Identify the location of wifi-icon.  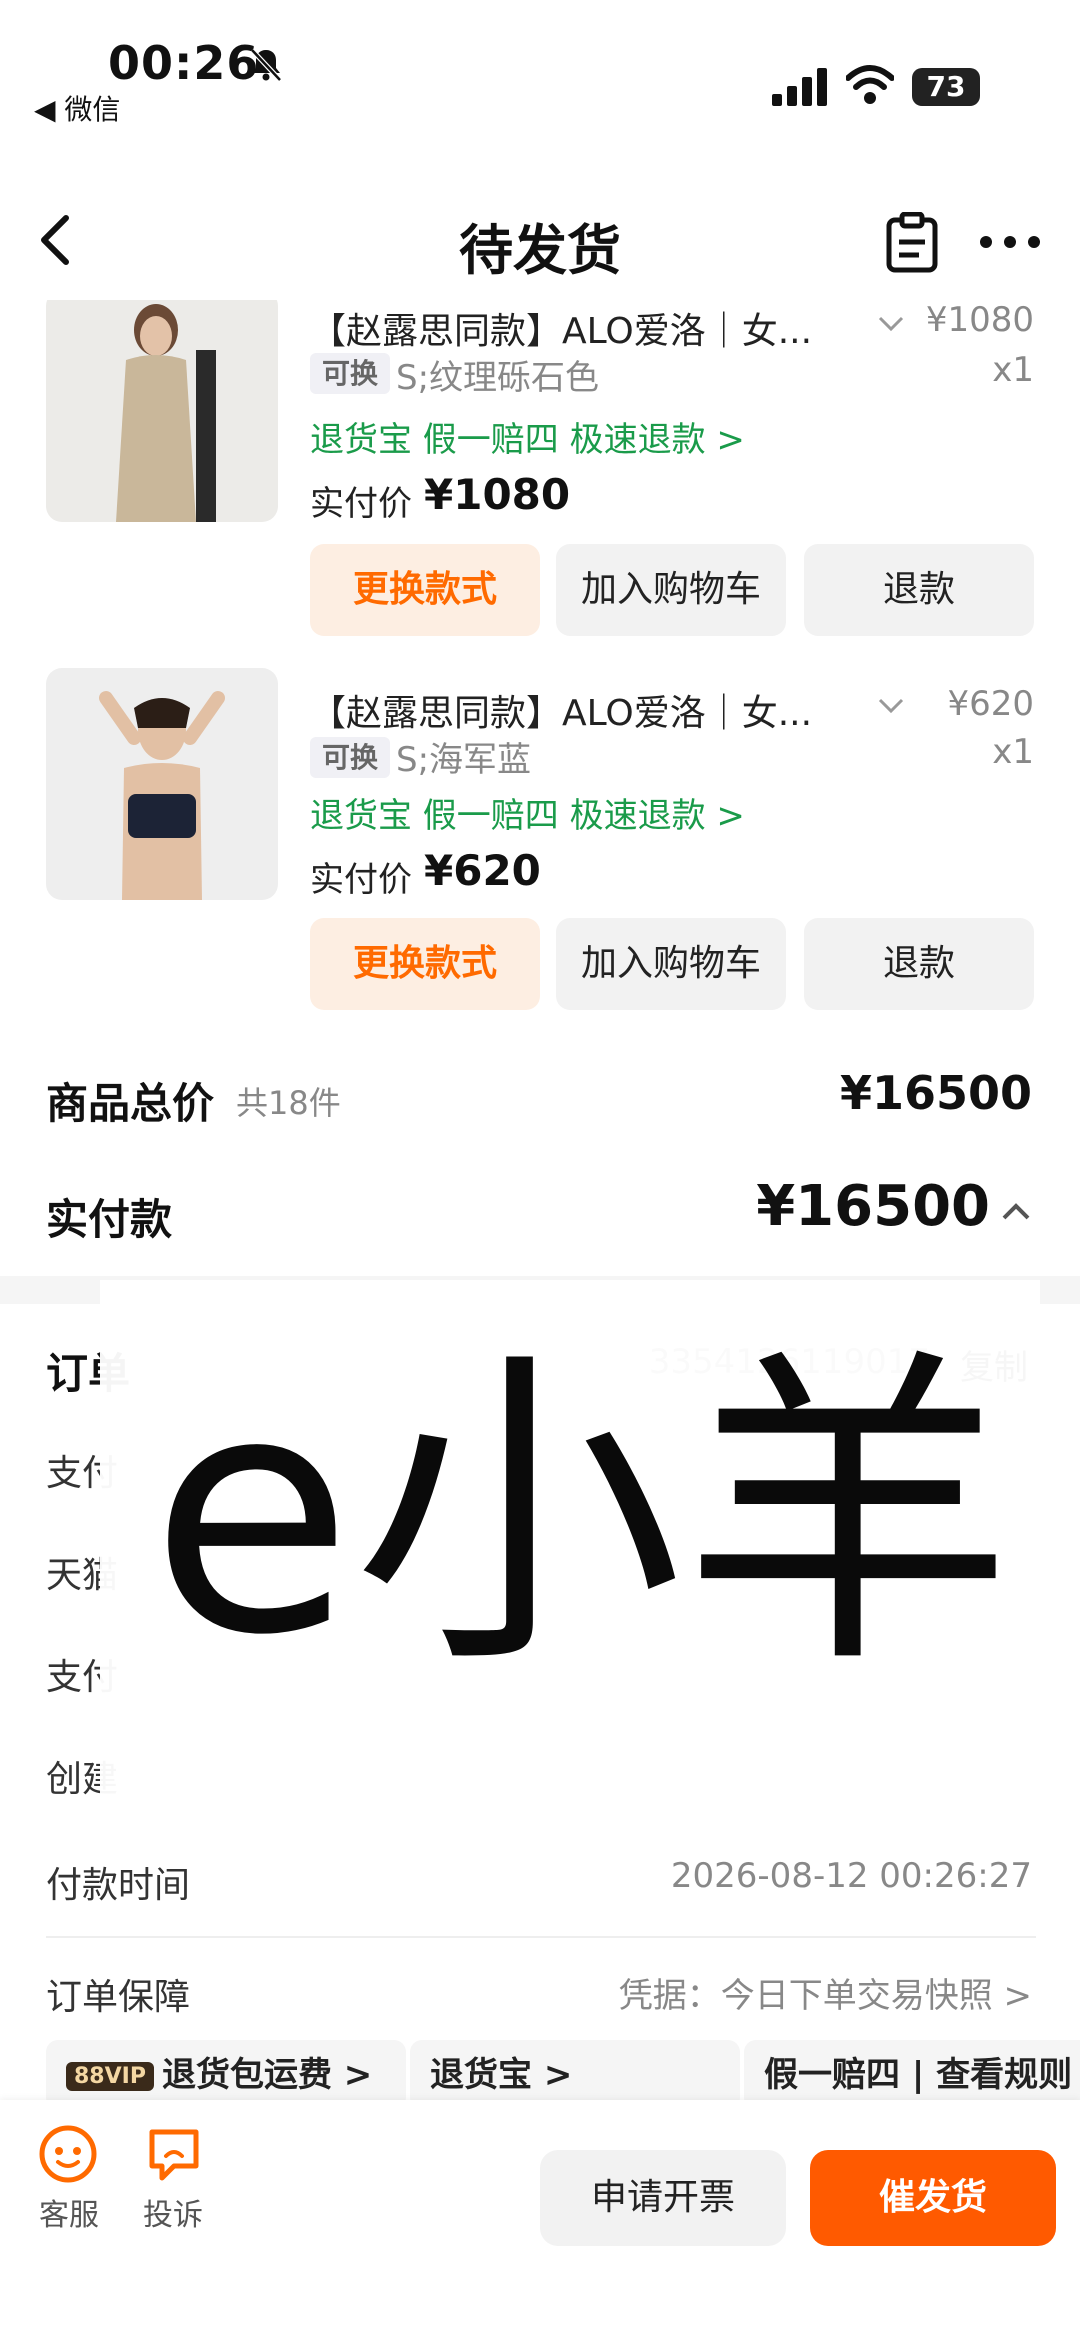
(870, 84).